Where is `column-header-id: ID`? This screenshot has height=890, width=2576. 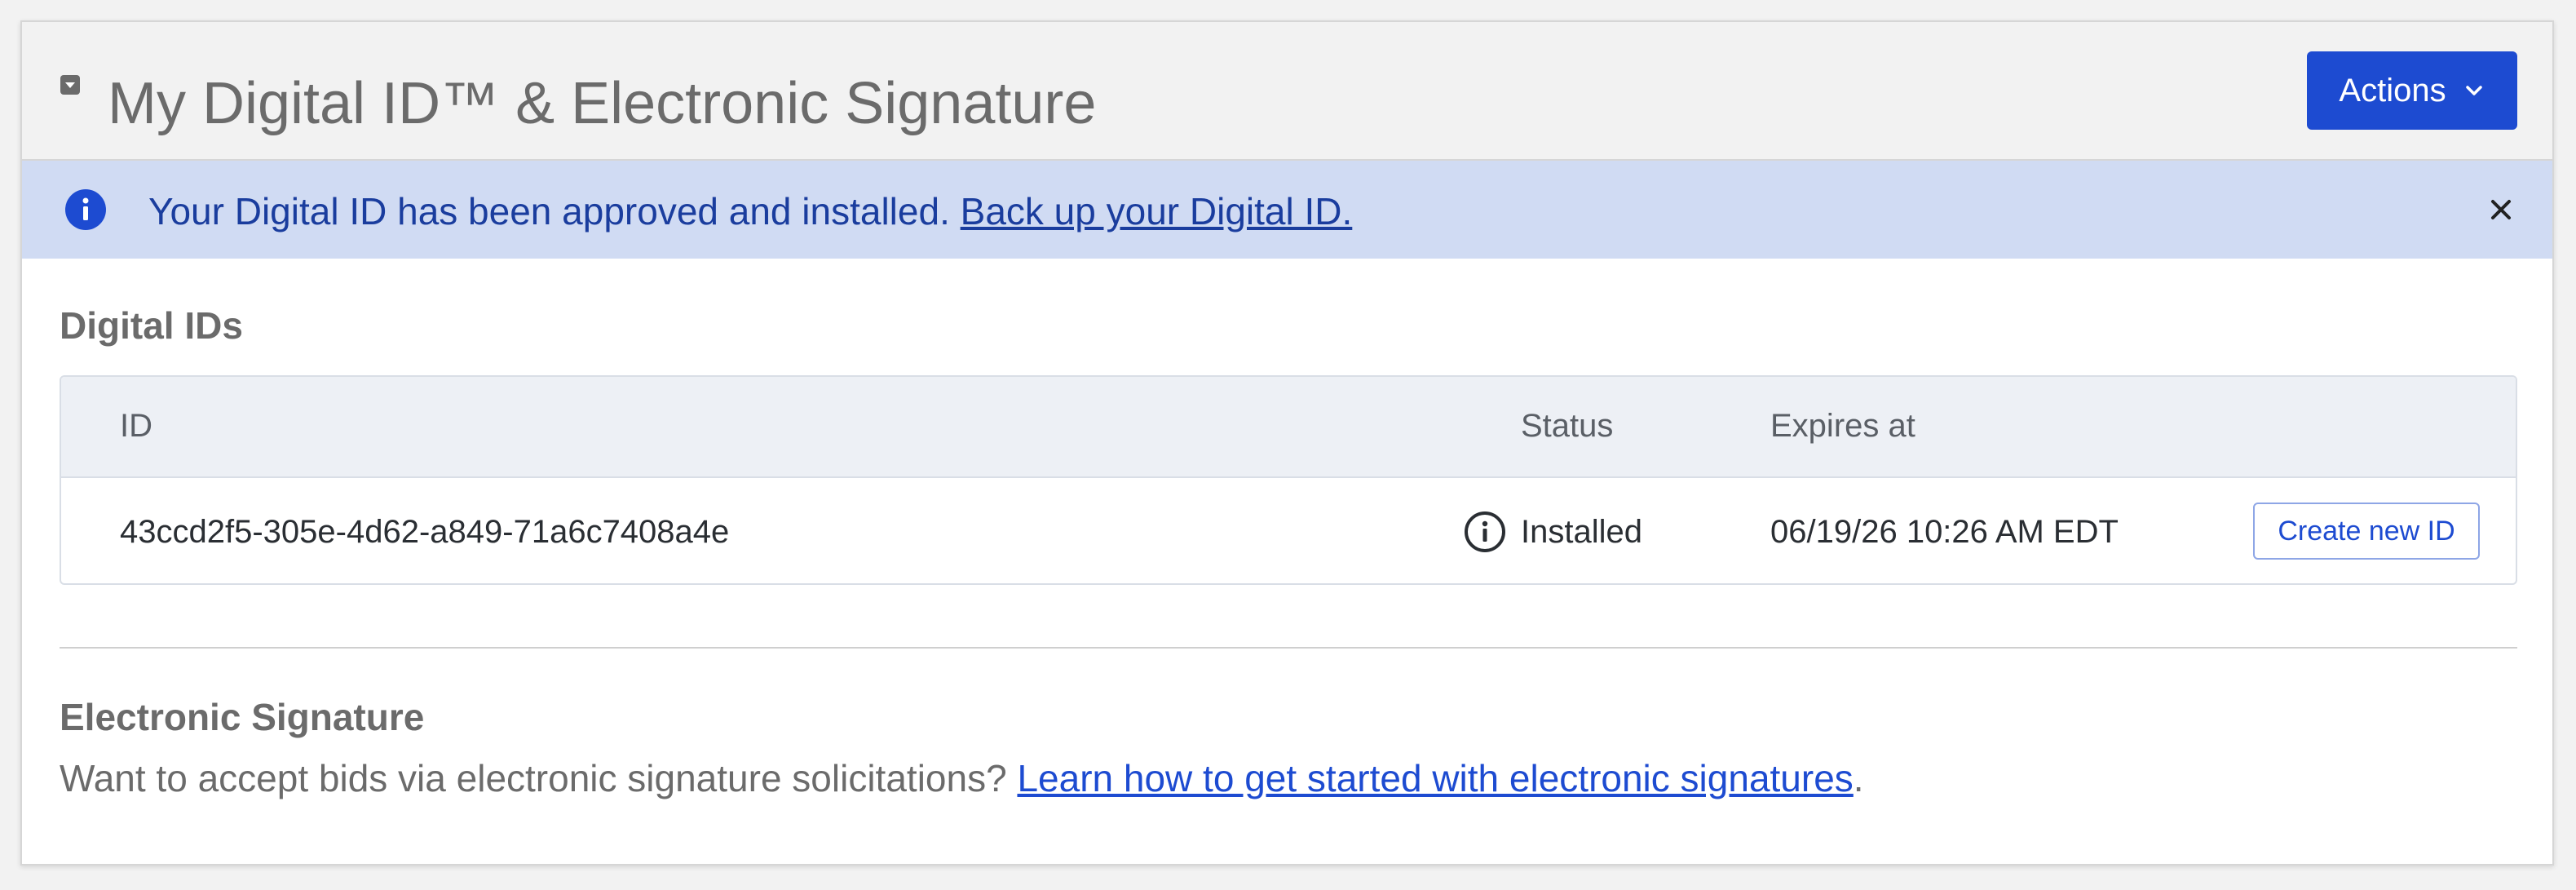
column-header-id: ID is located at coordinates (136, 426).